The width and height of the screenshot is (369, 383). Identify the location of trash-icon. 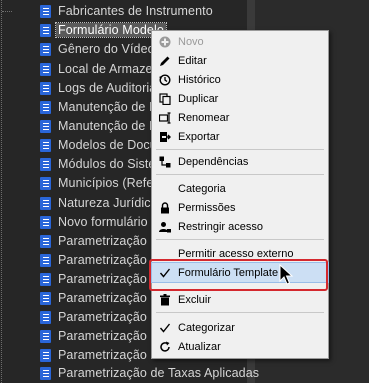
(165, 300).